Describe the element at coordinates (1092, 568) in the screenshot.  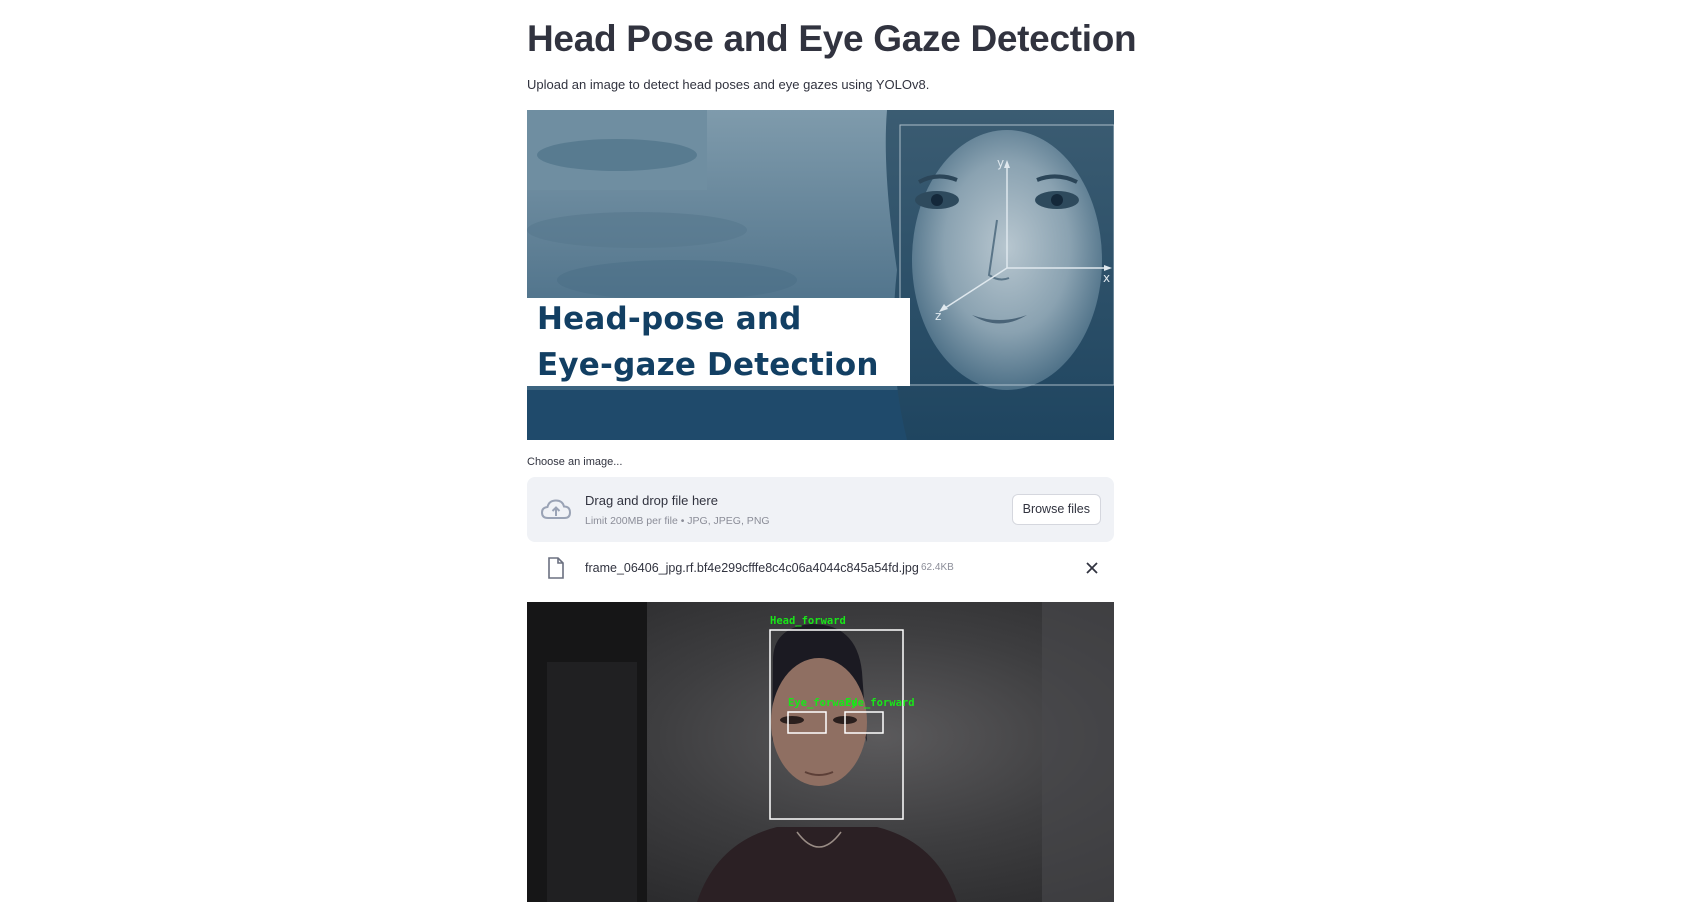
I see `close-icon` at that location.